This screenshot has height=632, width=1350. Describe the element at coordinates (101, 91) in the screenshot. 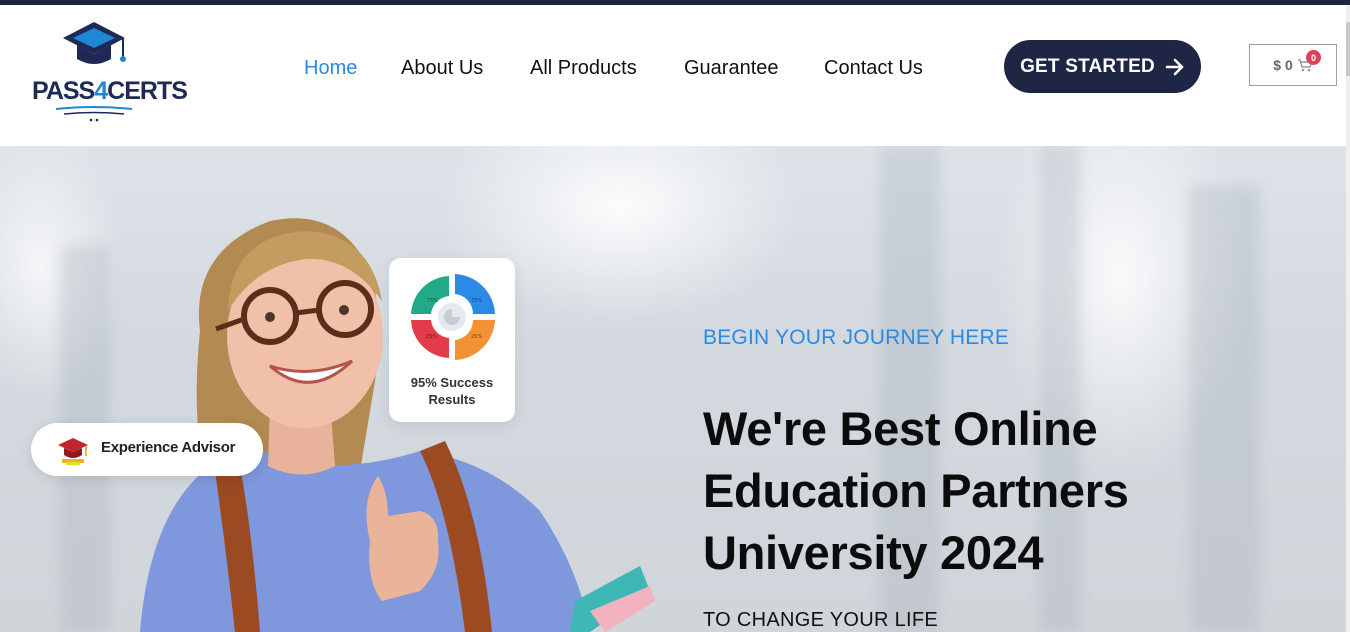

I see `logo-text-four: 4` at that location.